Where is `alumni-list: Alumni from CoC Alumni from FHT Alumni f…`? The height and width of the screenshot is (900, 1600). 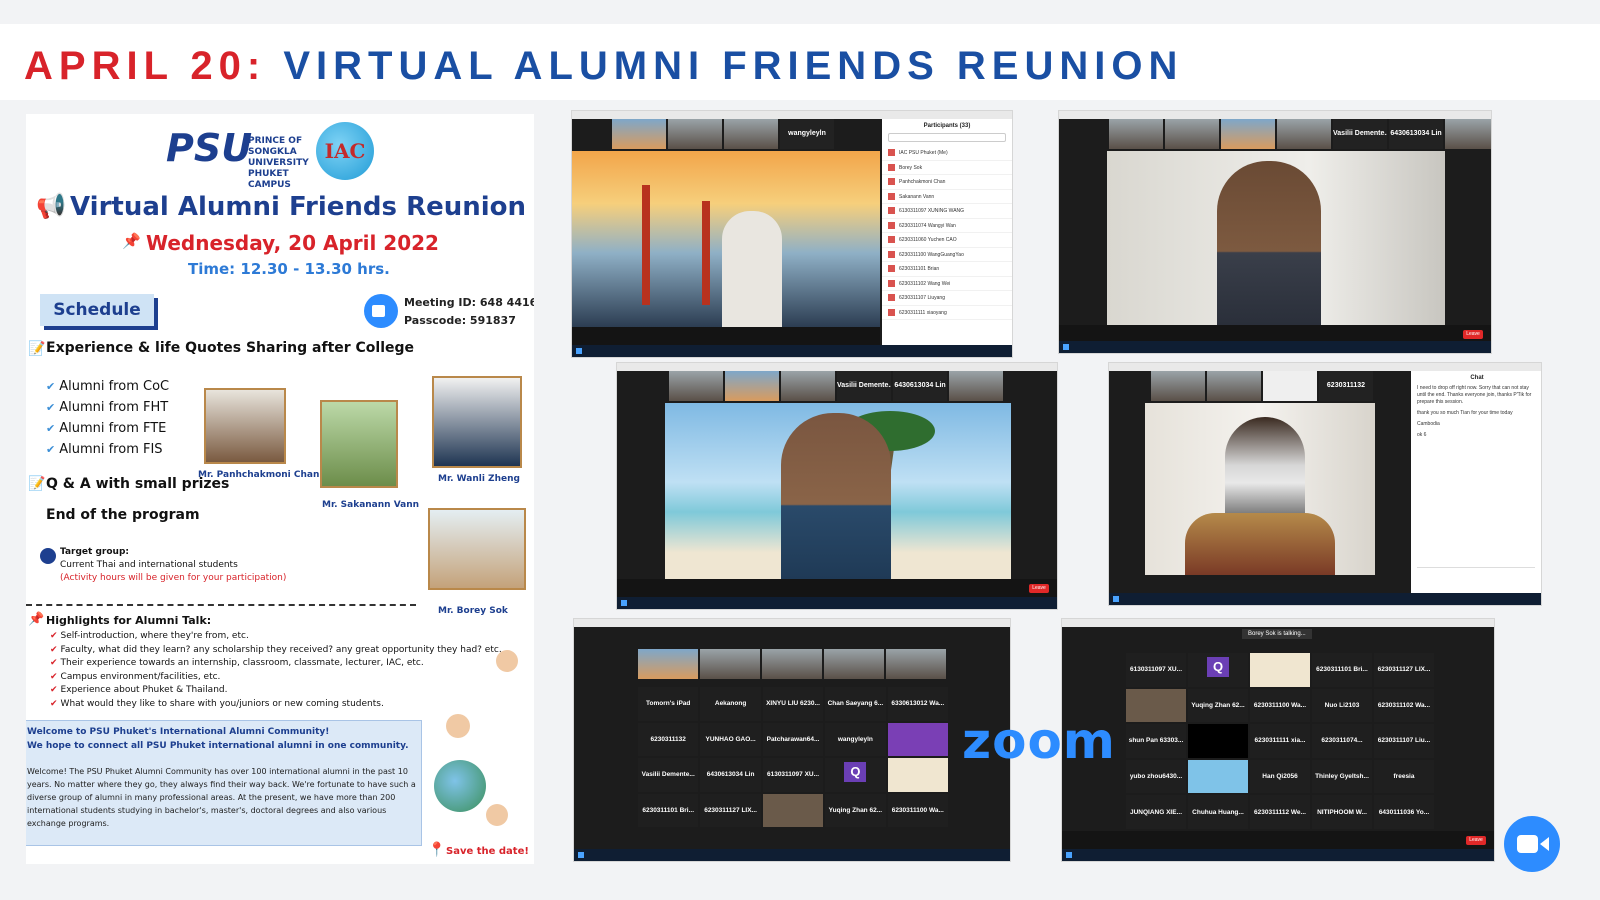
alumni-list: Alumni from CoC Alumni from FHT Alumni f… is located at coordinates (107, 418).